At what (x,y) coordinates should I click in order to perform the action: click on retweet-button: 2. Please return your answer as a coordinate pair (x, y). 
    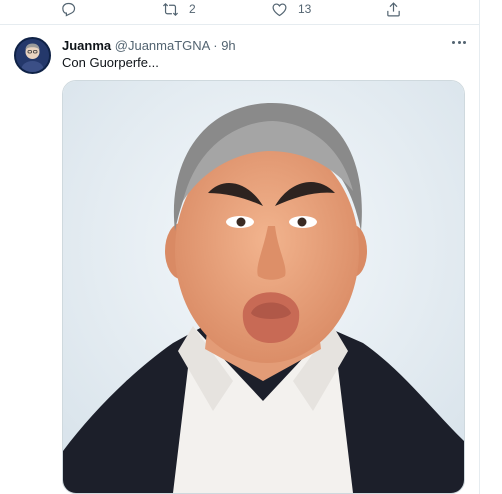
    Looking at the image, I should click on (179, 9).